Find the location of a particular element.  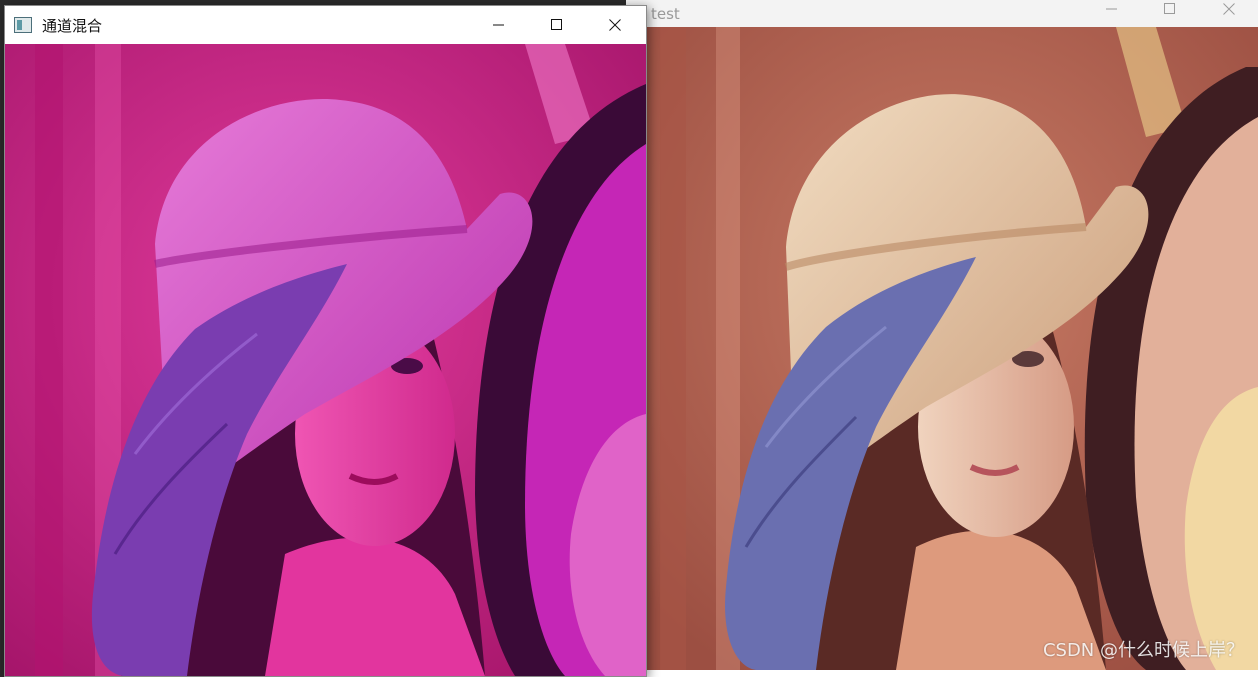

app-window-icon is located at coordinates (23, 25).